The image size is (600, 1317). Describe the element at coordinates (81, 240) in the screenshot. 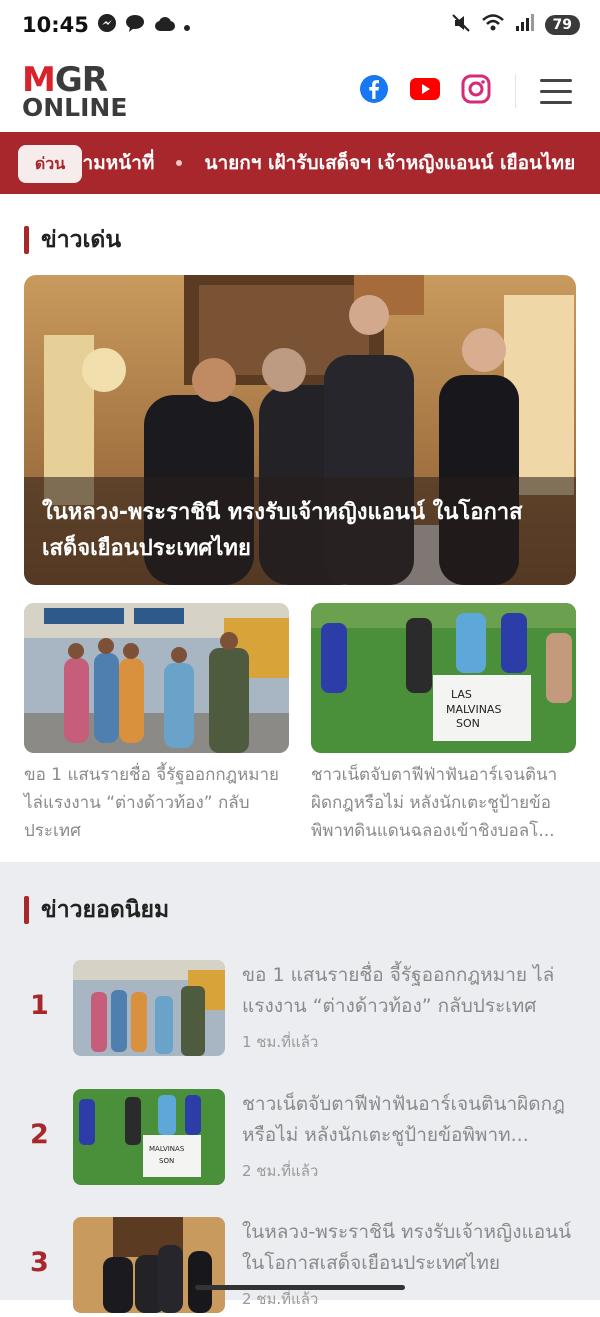

I see `featured-title-text: ข่าวเด่น` at that location.